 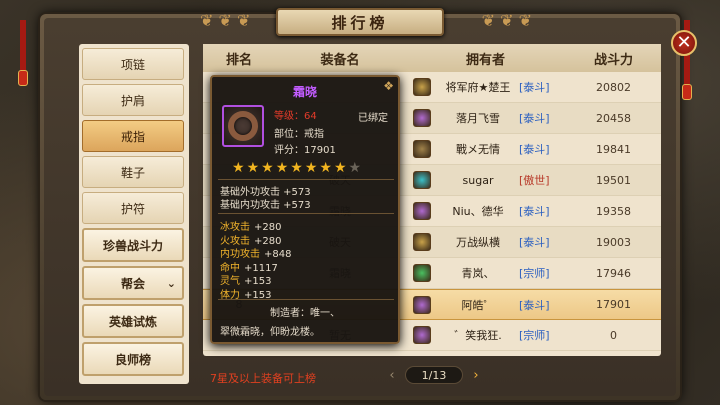 What do you see at coordinates (613, 273) in the screenshot?
I see `power-cell: 17946` at bounding box center [613, 273].